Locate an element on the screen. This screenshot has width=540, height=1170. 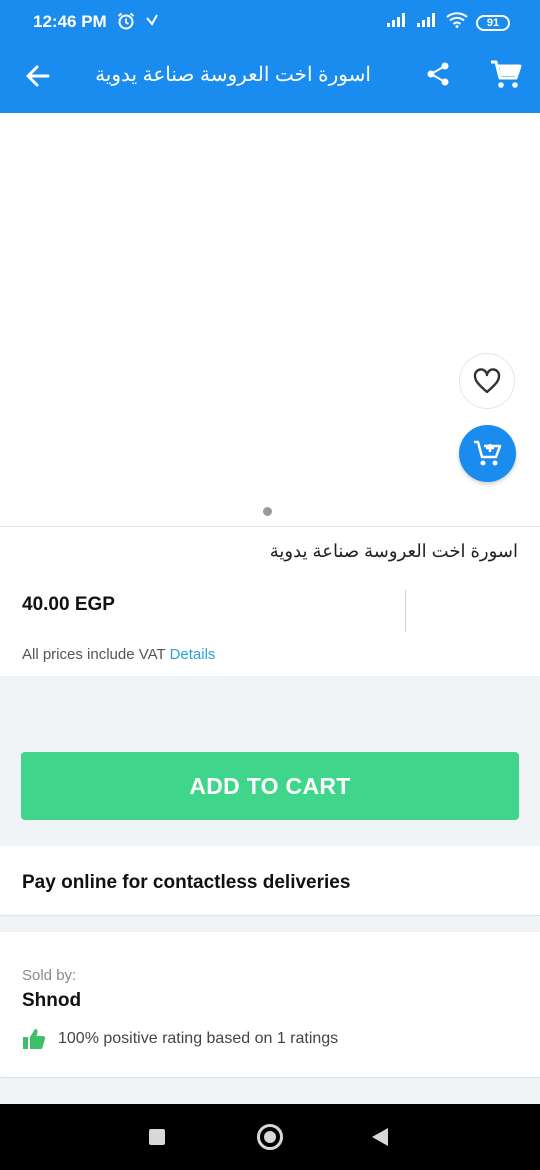
product-title: اسورة اخت العروسة صناعة يدوية is located at coordinates (393, 551).